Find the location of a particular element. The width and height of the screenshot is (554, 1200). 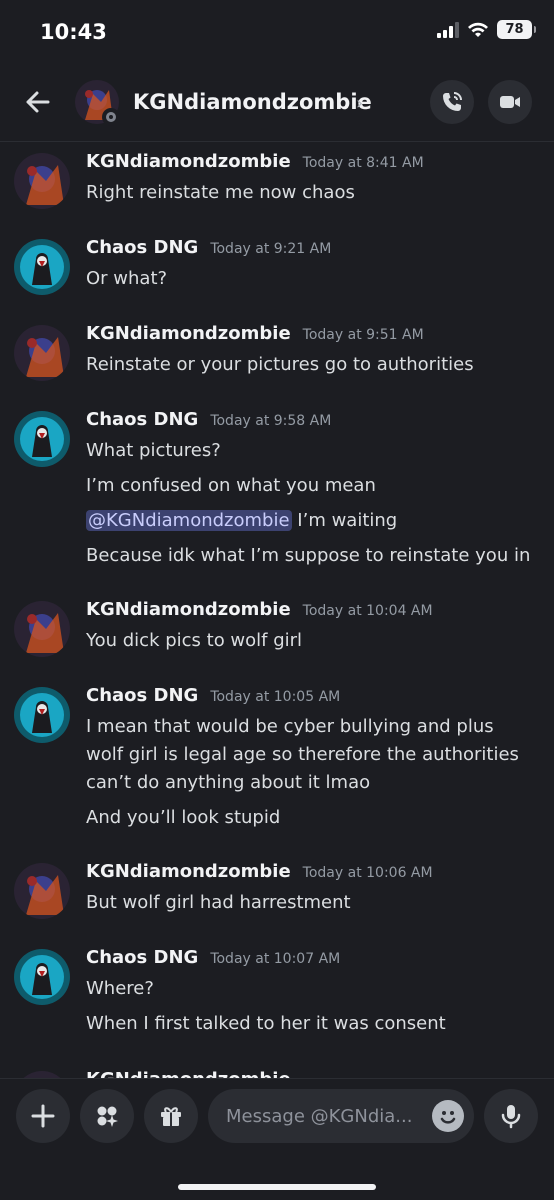

message-text: But wolf girl had harrestment is located at coordinates (218, 902).